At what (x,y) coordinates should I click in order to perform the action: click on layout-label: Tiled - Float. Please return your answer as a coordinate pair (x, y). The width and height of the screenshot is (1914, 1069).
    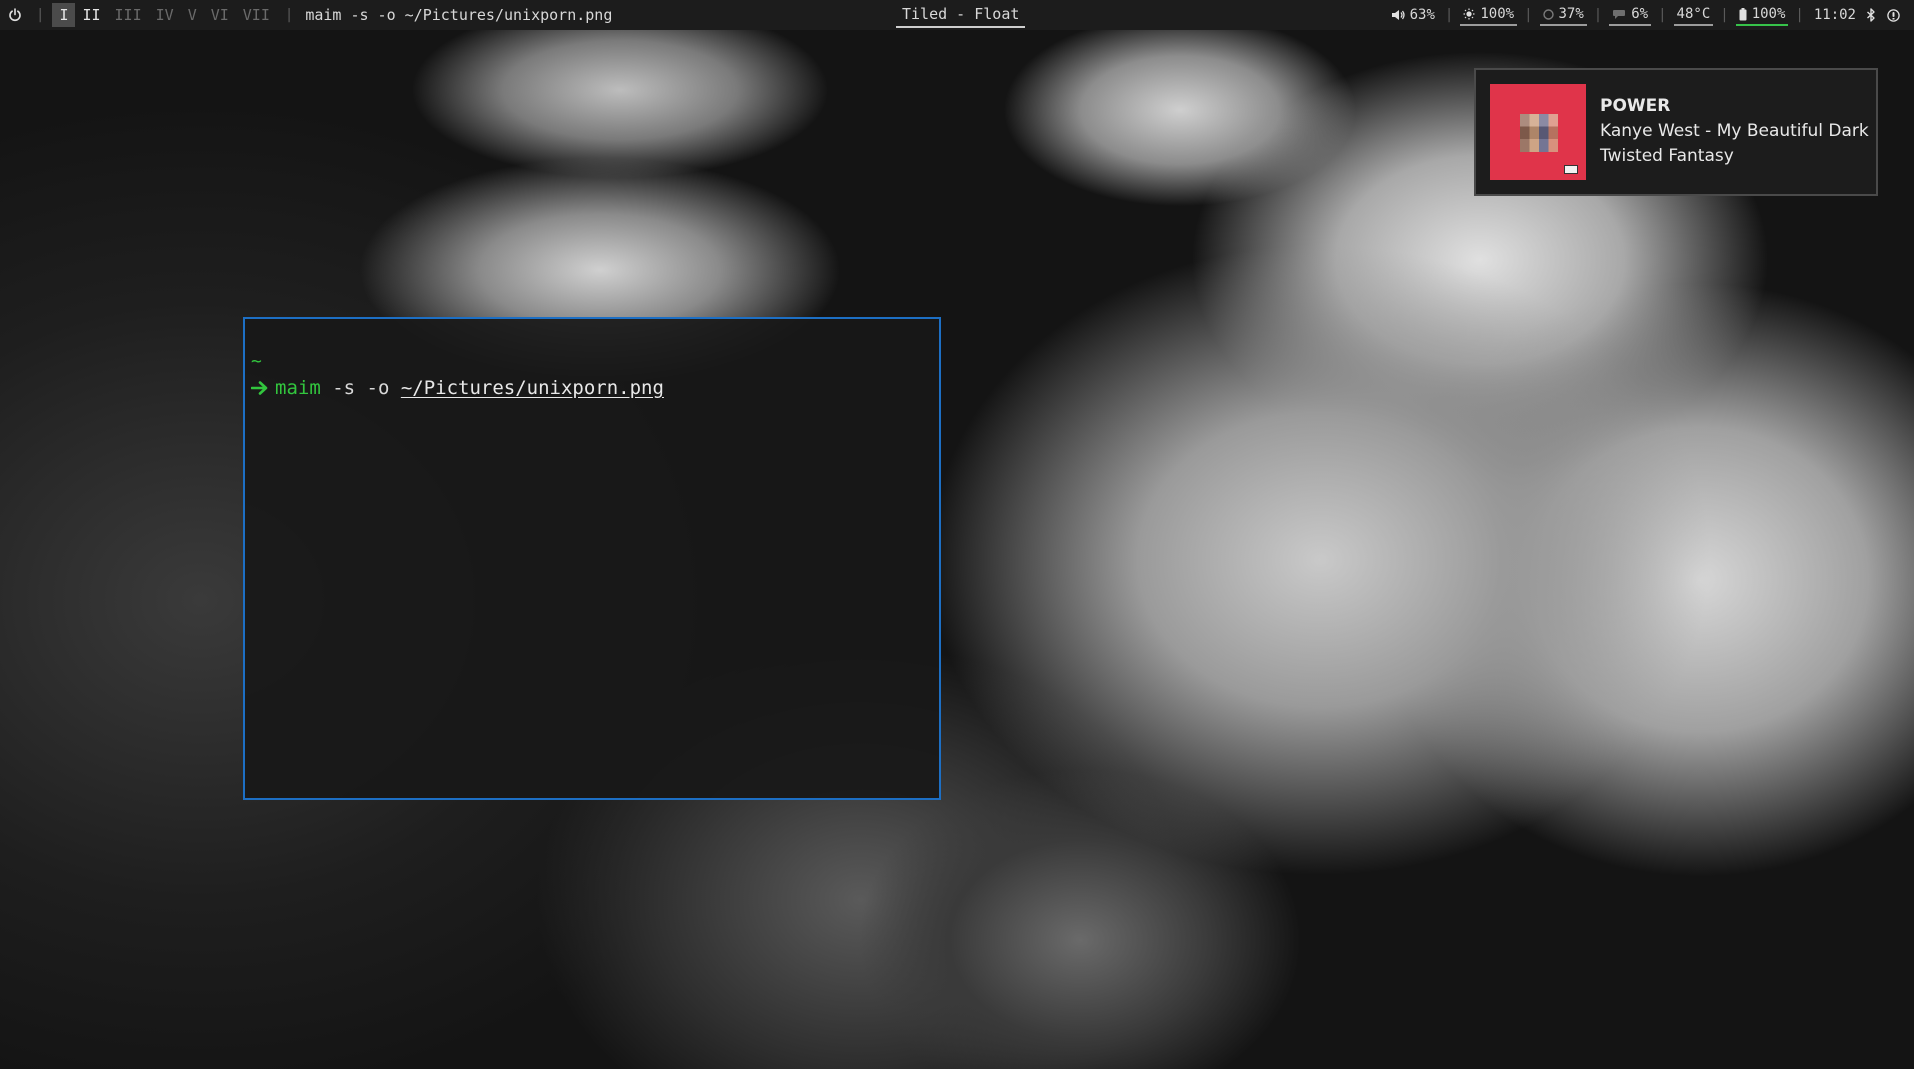
    Looking at the image, I should click on (961, 15).